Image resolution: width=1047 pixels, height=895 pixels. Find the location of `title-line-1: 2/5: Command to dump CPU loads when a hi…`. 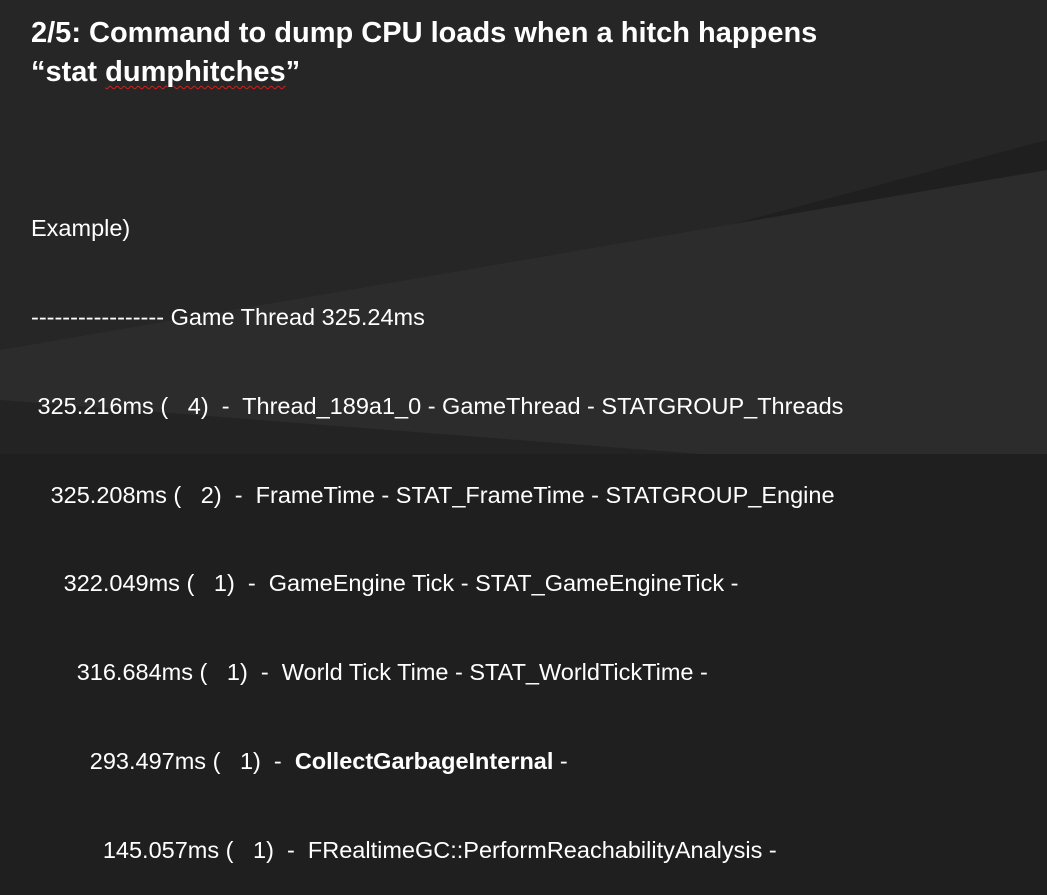

title-line-1: 2/5: Command to dump CPU loads when a hi… is located at coordinates (424, 33).